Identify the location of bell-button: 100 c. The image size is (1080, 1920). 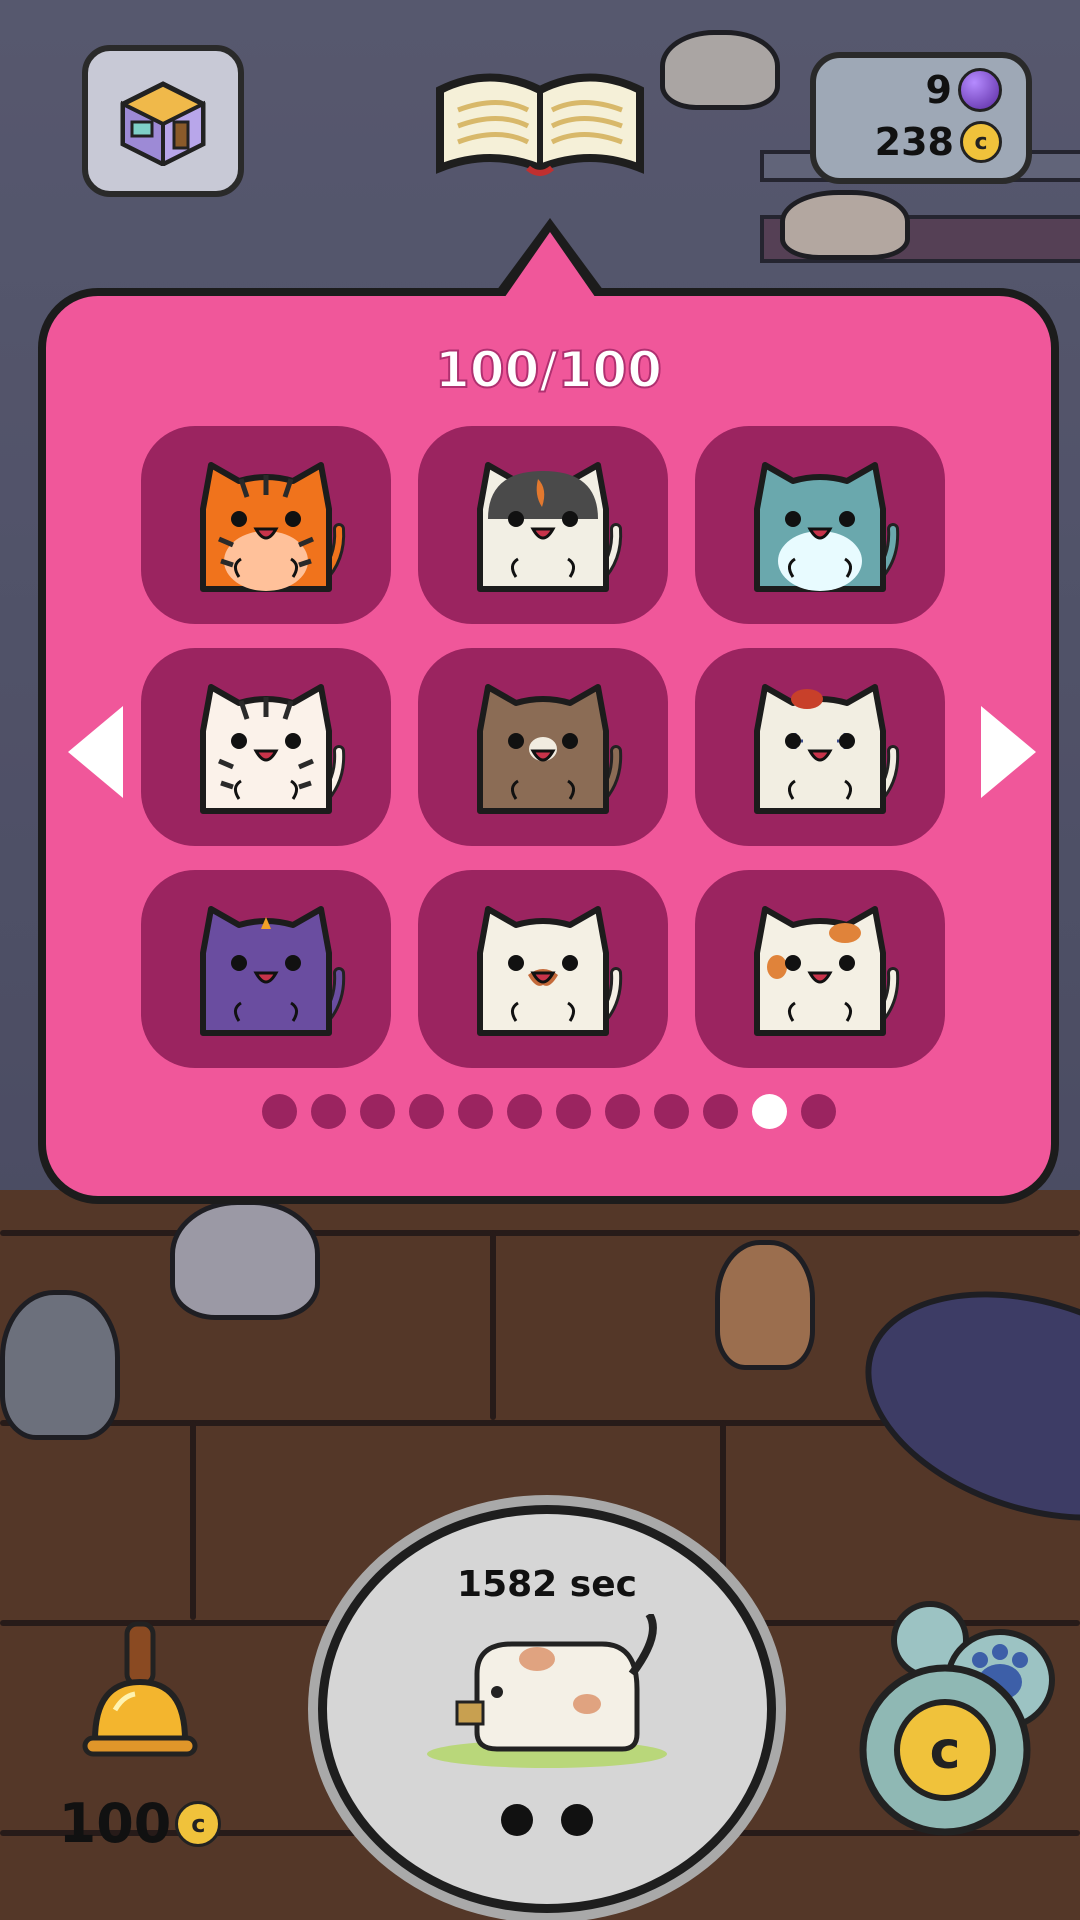
(140, 1745).